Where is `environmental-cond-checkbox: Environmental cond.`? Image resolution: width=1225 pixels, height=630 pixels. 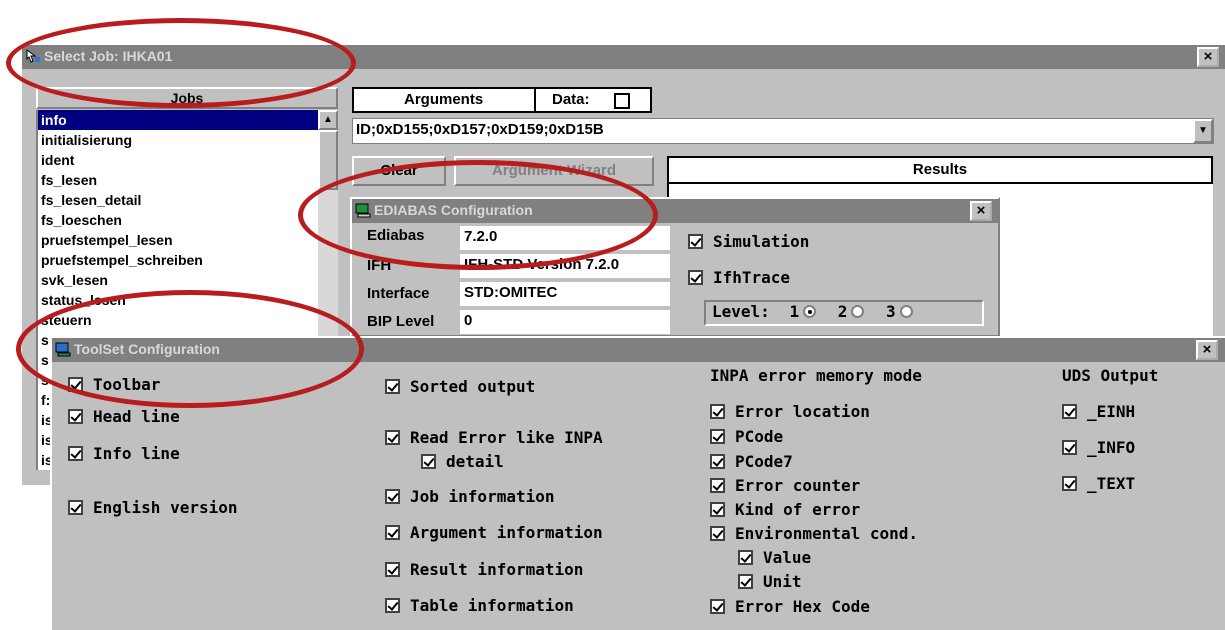
environmental-cond-checkbox: Environmental cond. is located at coordinates (814, 533).